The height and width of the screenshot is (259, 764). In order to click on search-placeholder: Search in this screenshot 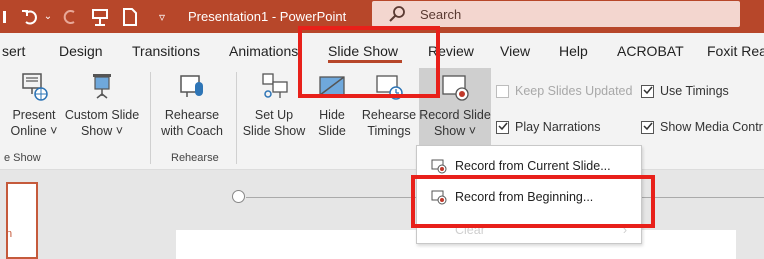, I will do `click(441, 14)`.